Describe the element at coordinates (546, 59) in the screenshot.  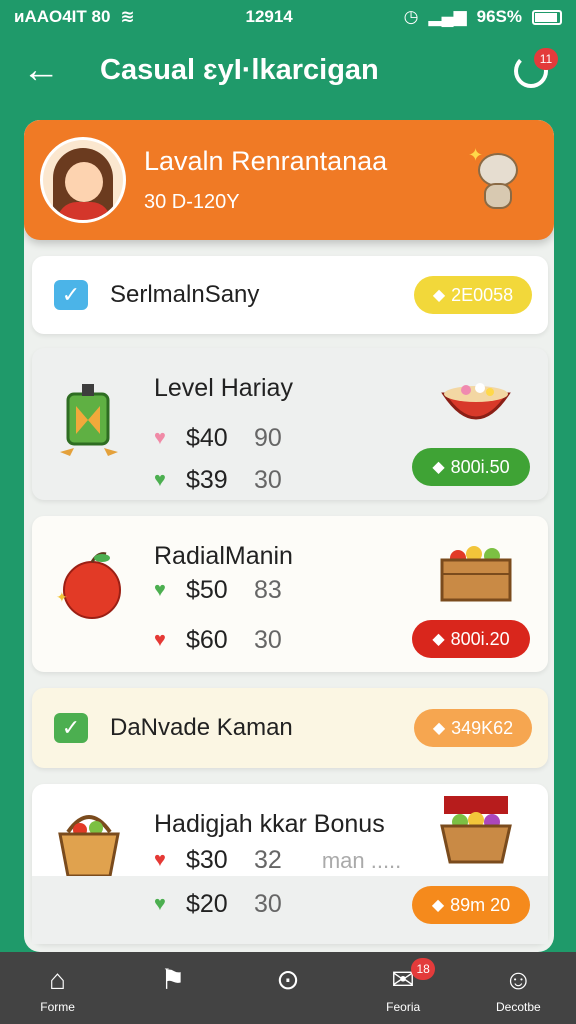
I see `notification-badge: 11` at that location.